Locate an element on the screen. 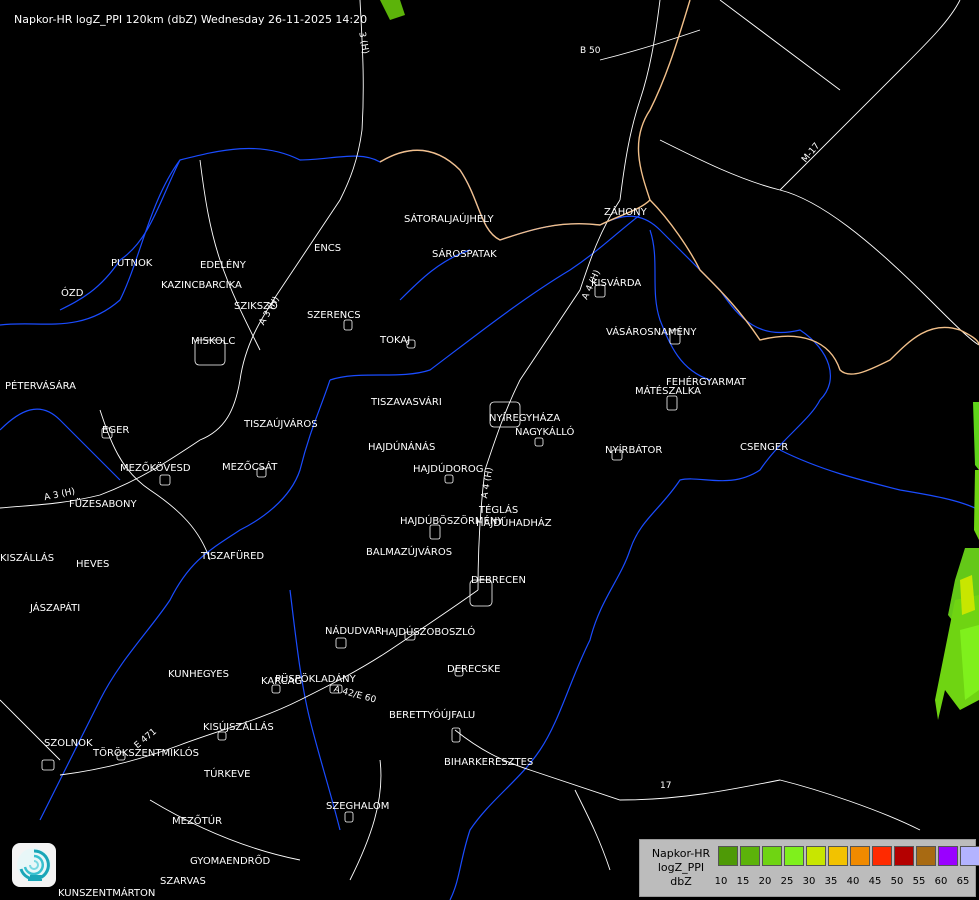 Image resolution: width=979 pixels, height=900 pixels. city-label: JÁSZAPÁTI is located at coordinates (55, 608).